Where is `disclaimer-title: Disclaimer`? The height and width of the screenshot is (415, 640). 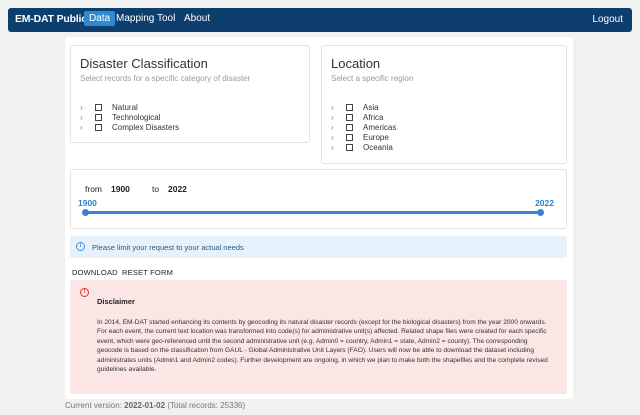
disclaimer-title: Disclaimer is located at coordinates (116, 301).